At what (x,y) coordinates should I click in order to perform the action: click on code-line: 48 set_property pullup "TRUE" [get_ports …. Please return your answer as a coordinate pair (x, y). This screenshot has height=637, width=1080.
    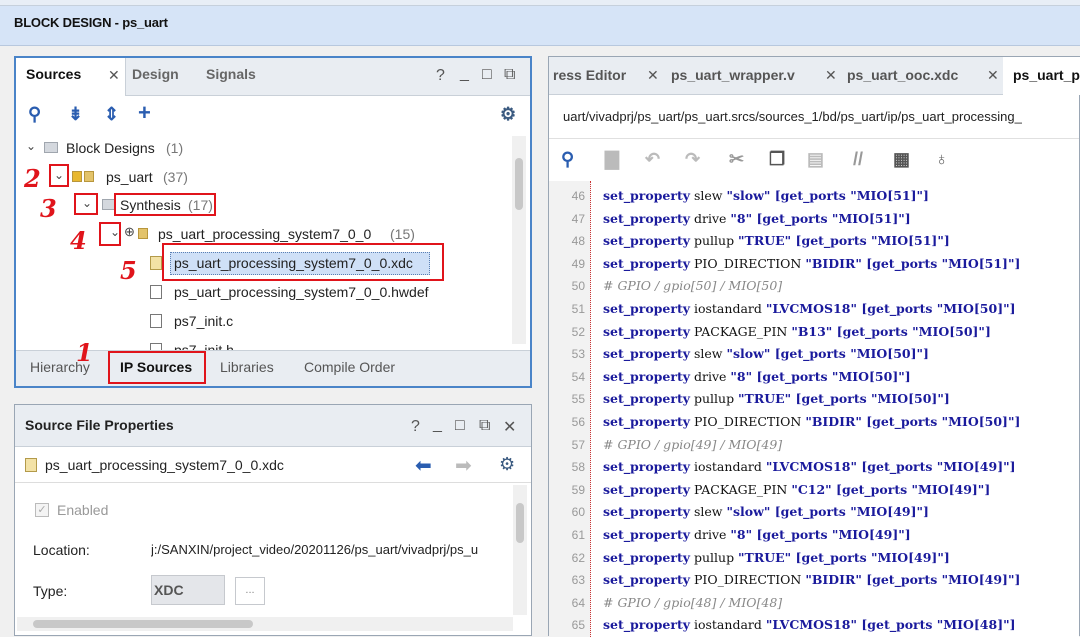
    Looking at the image, I should click on (814, 241).